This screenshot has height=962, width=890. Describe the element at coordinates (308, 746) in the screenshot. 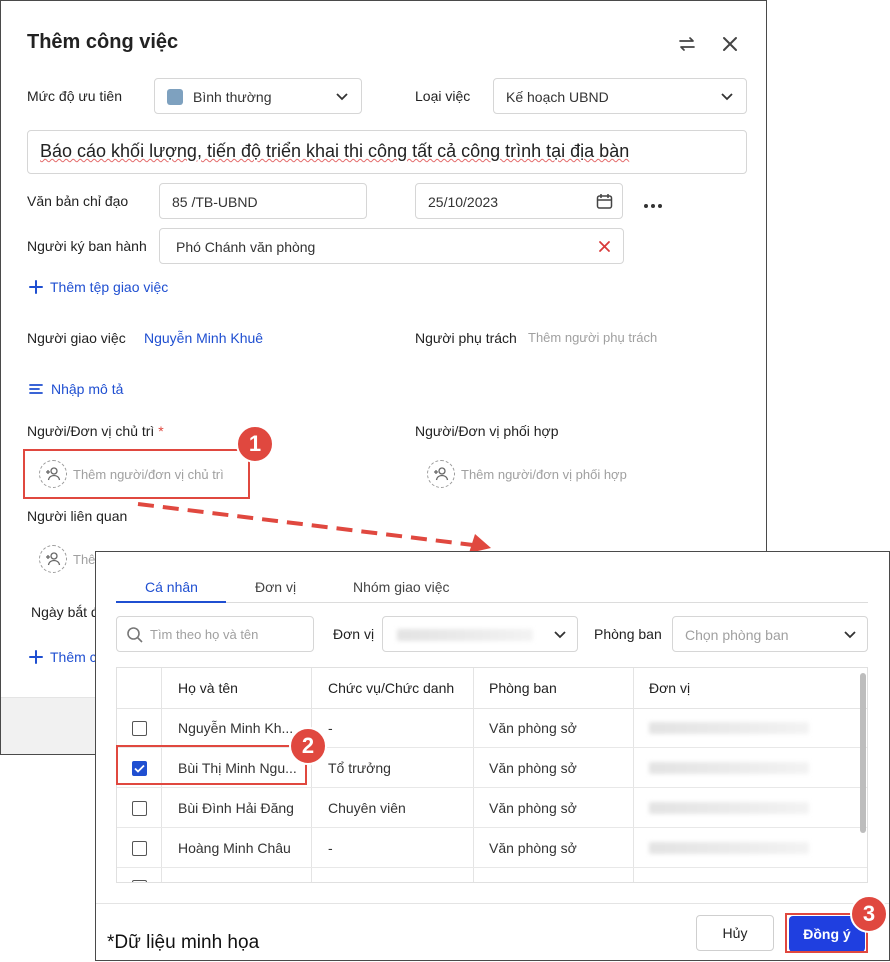

I see `callout-2-badge: 2` at that location.